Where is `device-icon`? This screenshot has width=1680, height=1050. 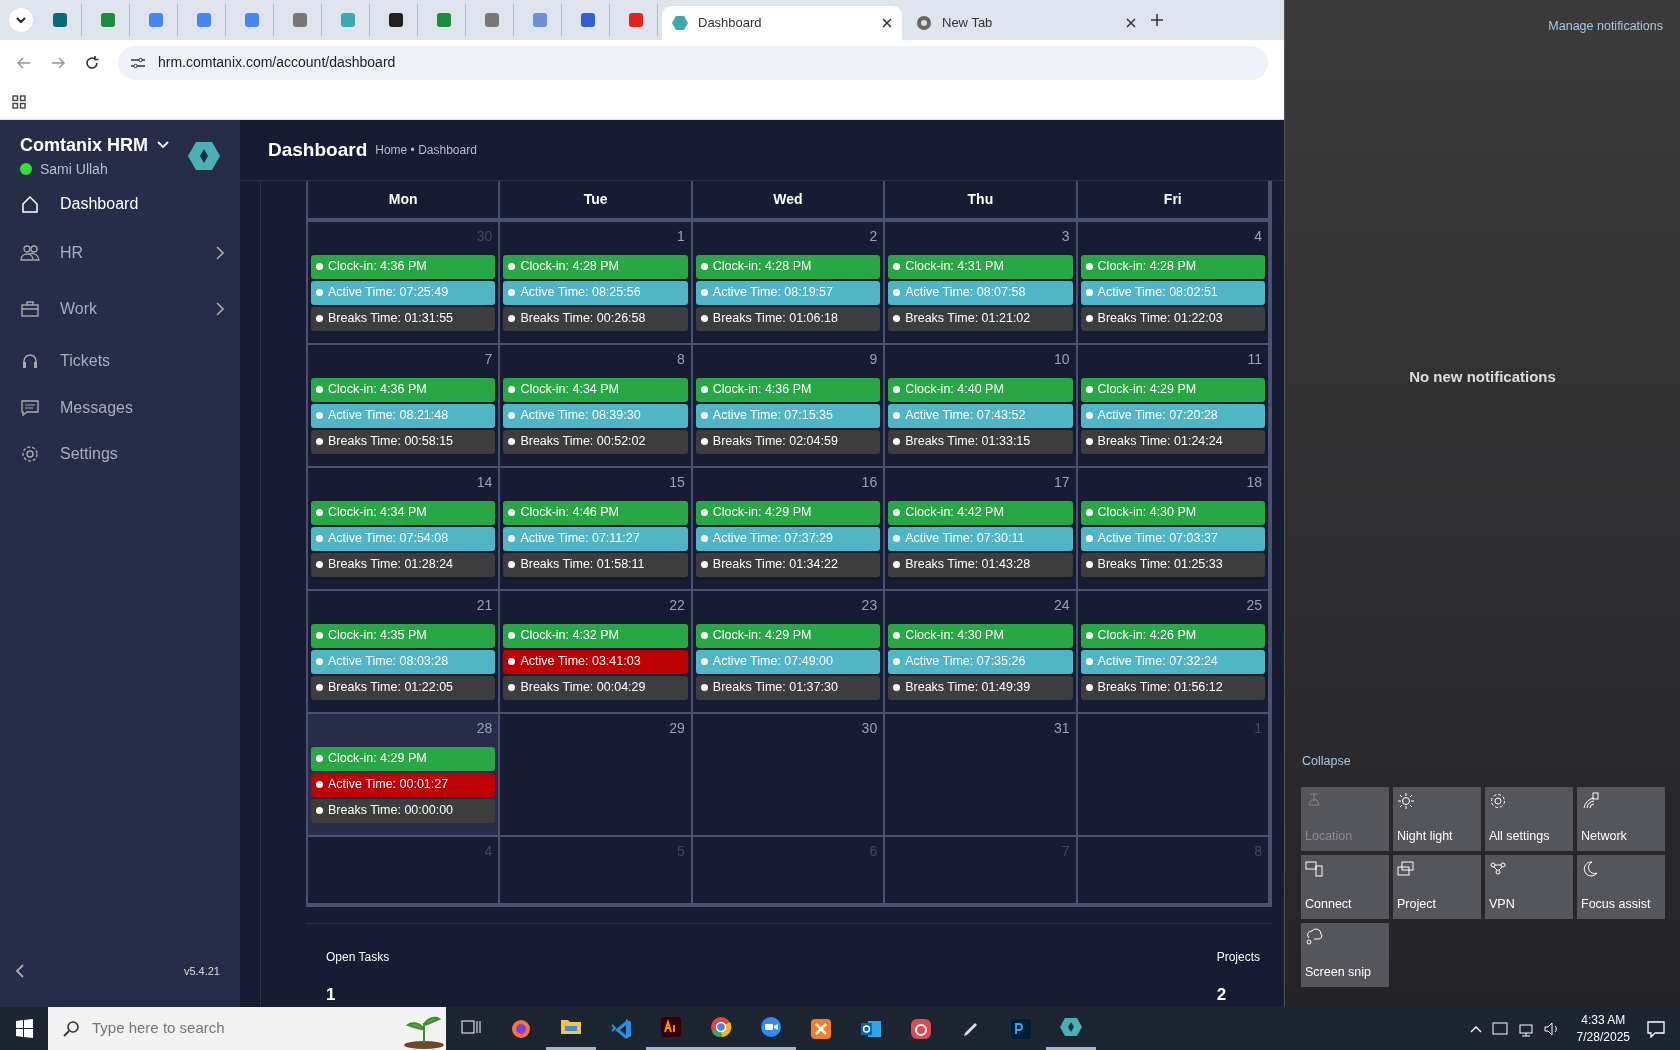 device-icon is located at coordinates (1499, 1028).